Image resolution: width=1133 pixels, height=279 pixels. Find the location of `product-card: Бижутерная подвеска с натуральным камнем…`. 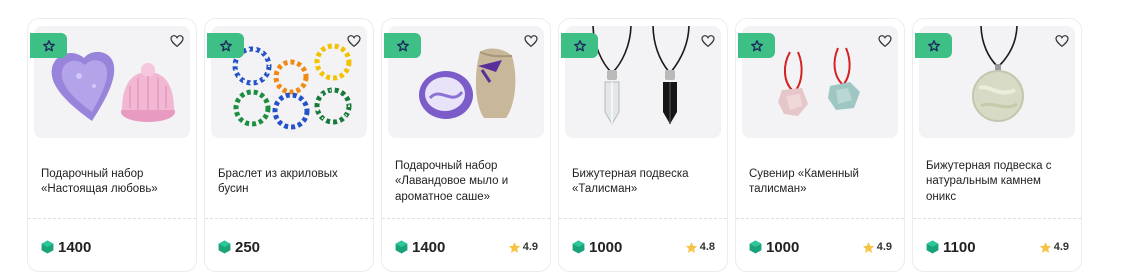

product-card: Бижутерная подвеска с натуральным камнем… is located at coordinates (997, 145).